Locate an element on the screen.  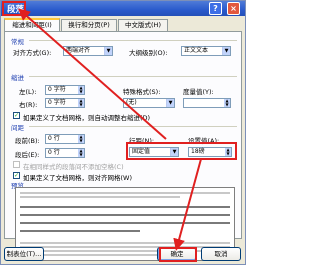
tab-indent-spacing: 缩进和间距(I) is located at coordinates (32, 25).